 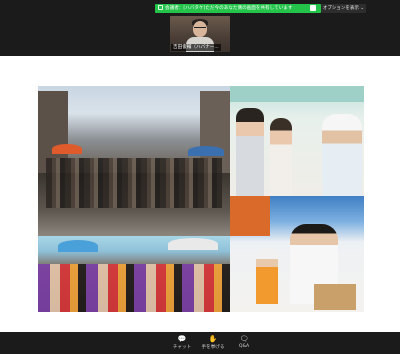 I want to click on raise-hand-label: 手を挙げる, so click(x=213, y=347).